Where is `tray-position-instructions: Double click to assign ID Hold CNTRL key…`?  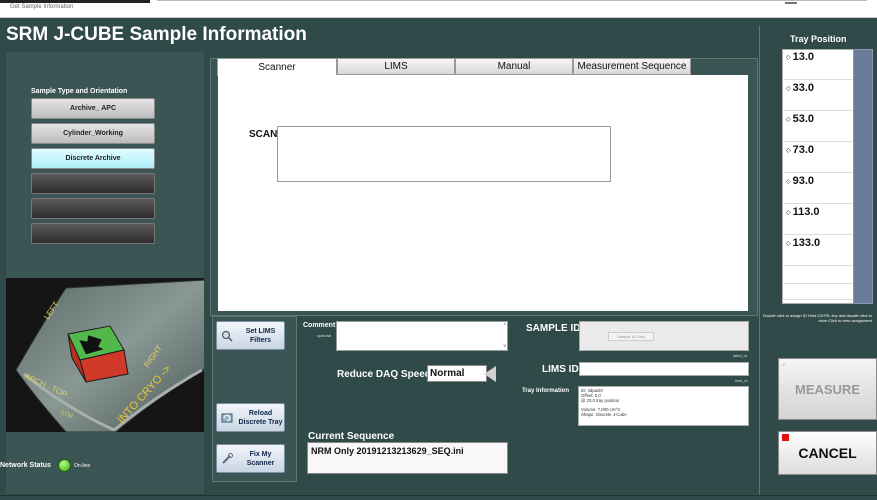
tray-position-instructions: Double click to assign ID Hold CNTRL key… is located at coordinates (817, 318).